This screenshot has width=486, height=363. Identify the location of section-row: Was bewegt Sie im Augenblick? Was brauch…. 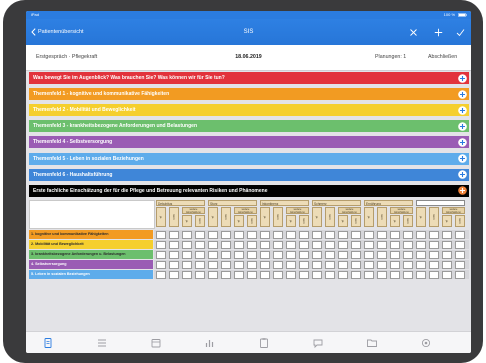
(249, 78).